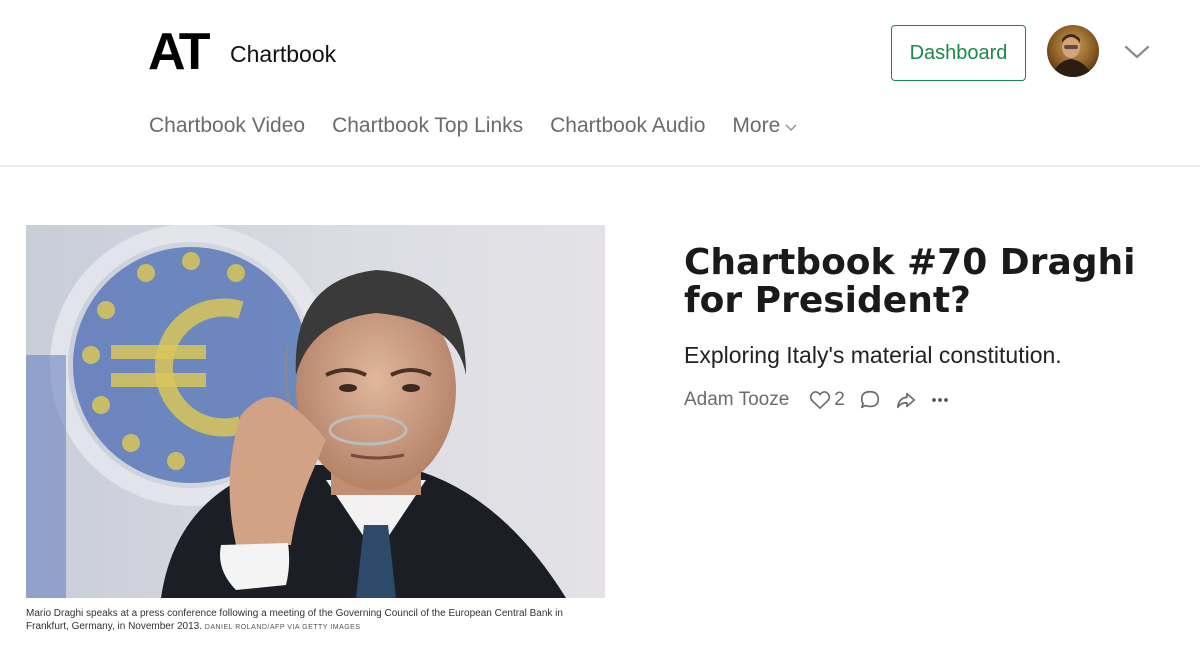 Image resolution: width=1200 pixels, height=667 pixels. I want to click on comment-icon, so click(869, 399).